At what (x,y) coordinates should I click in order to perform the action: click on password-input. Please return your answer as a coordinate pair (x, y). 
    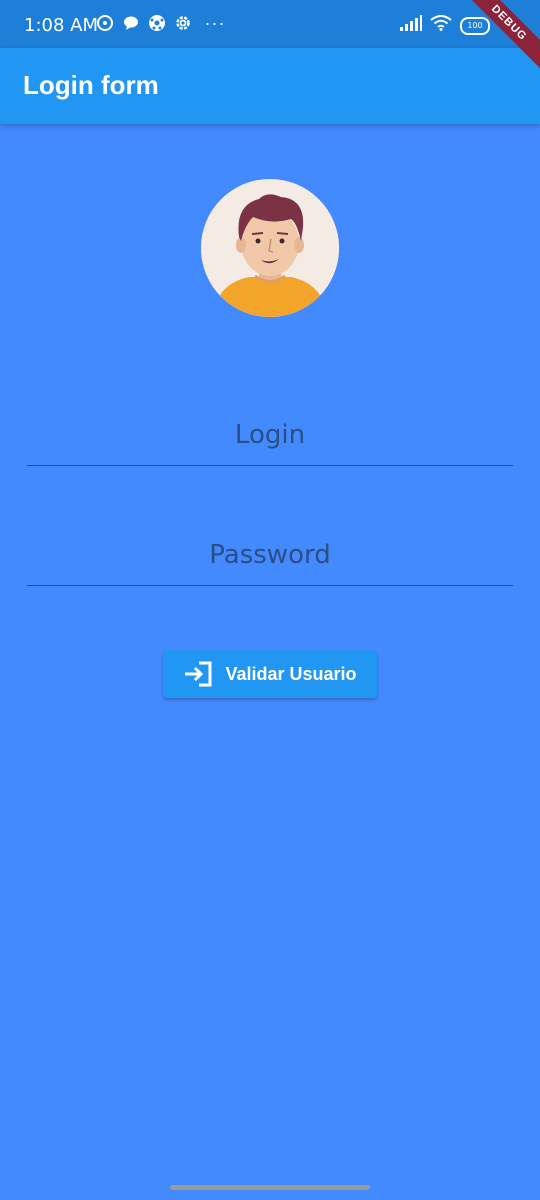
    Looking at the image, I should click on (270, 555).